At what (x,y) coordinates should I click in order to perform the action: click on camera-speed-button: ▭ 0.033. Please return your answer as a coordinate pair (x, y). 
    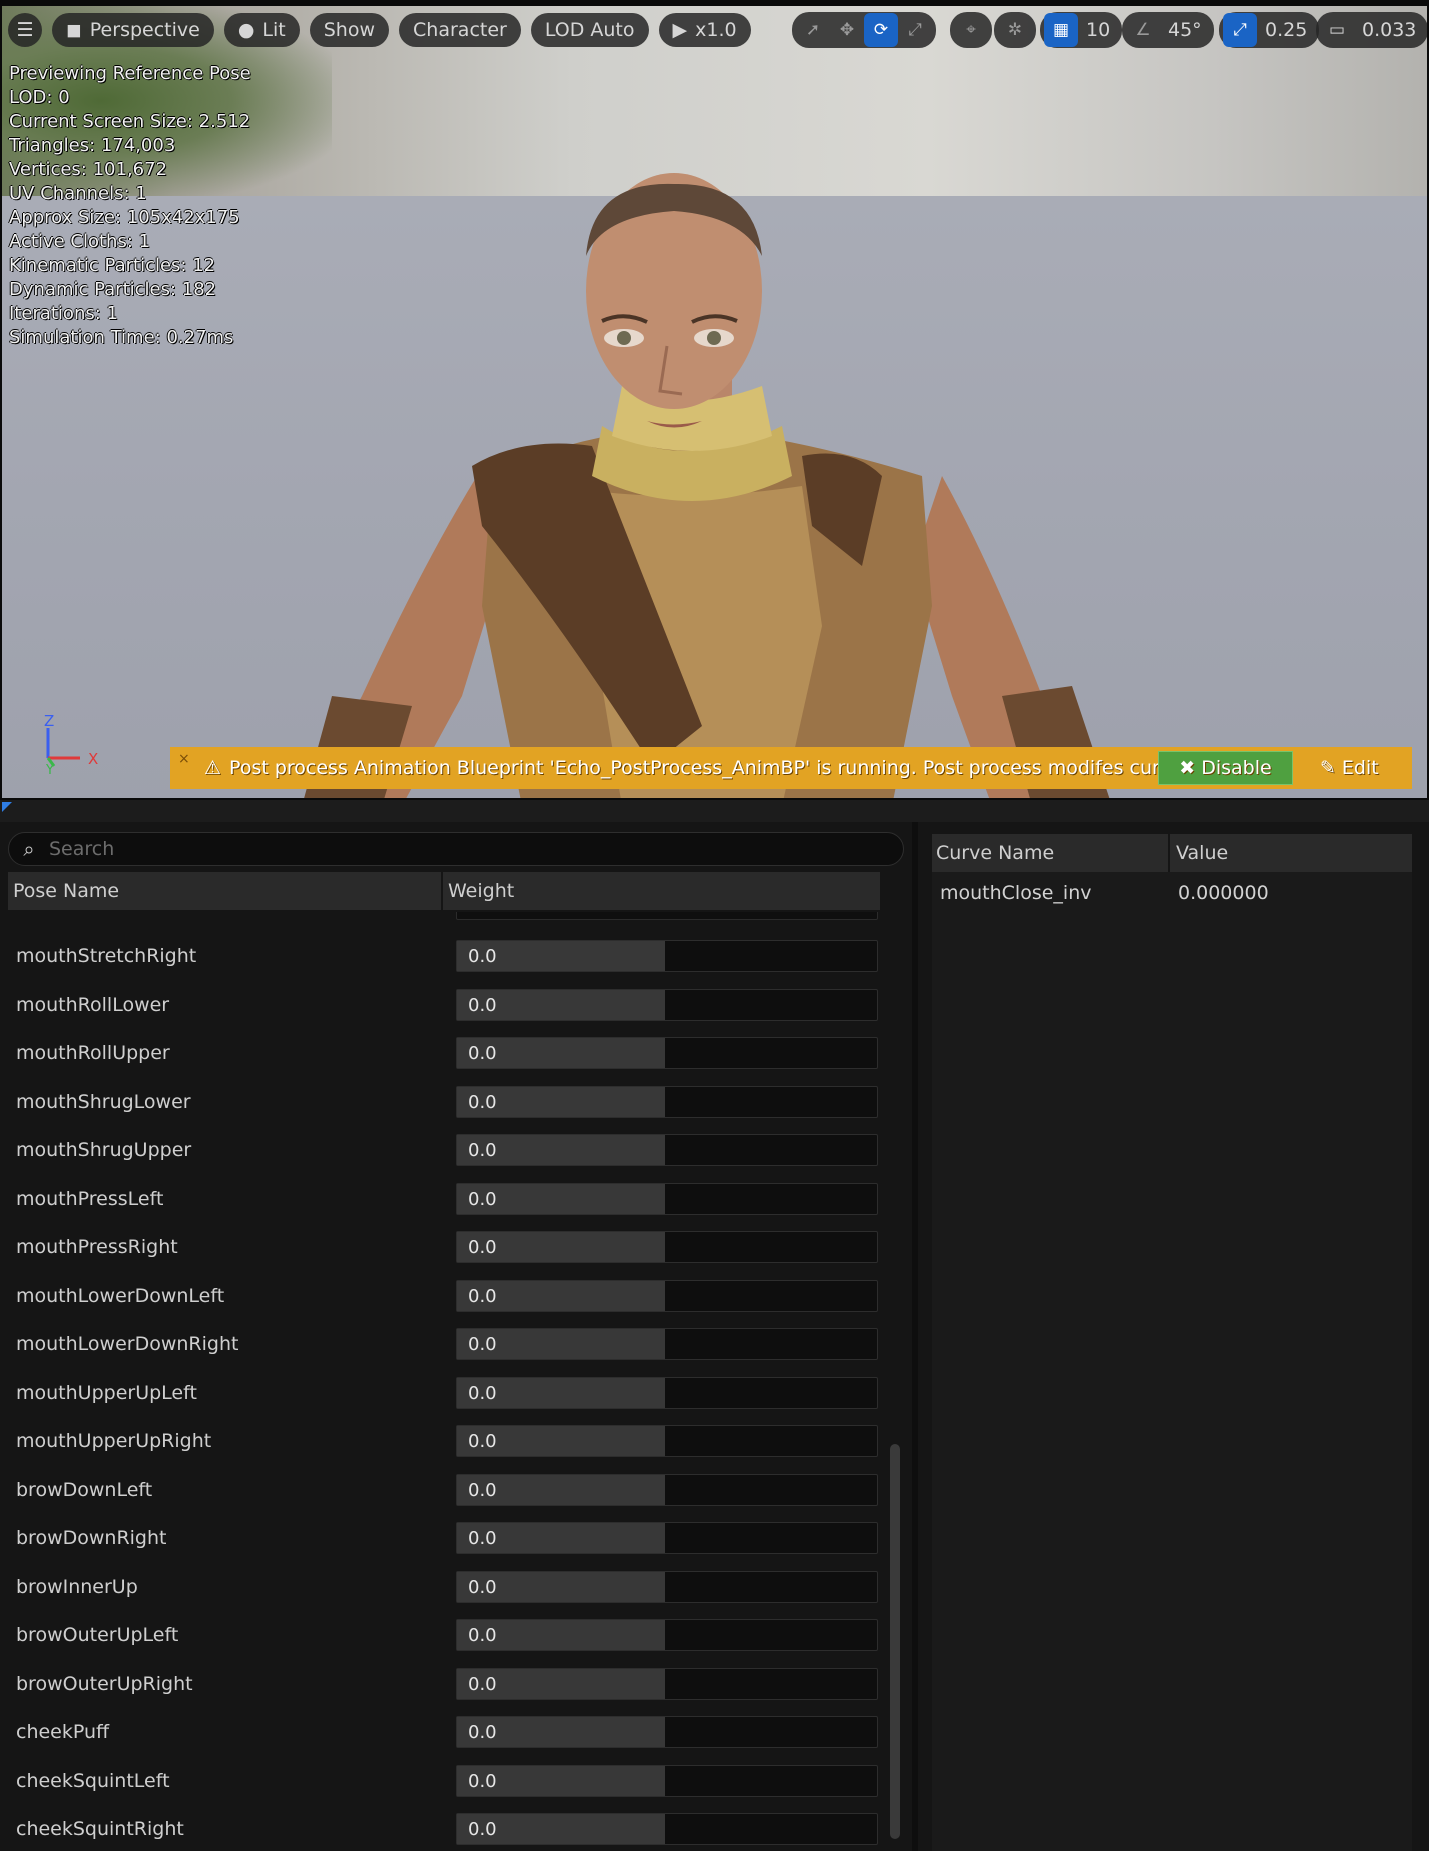
    Looking at the image, I should click on (1371, 30).